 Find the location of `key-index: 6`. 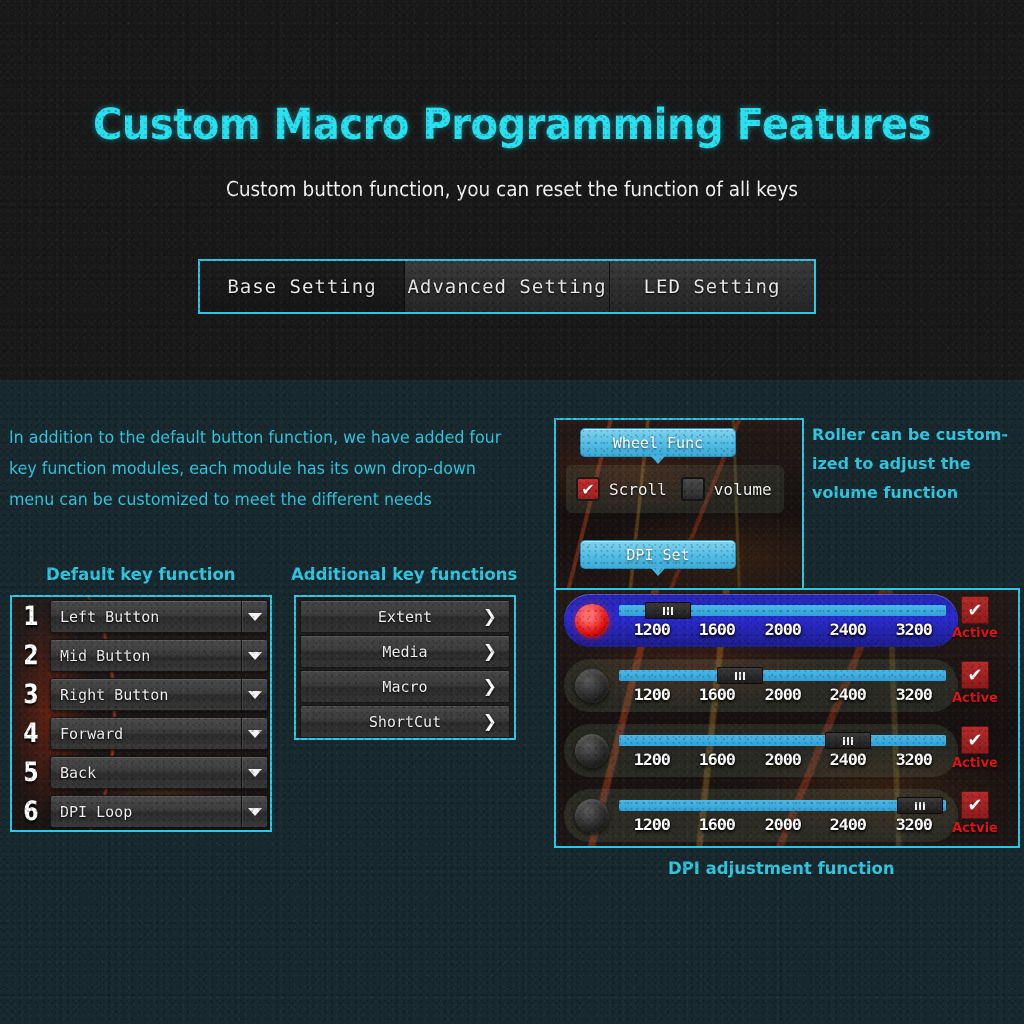

key-index: 6 is located at coordinates (31, 812).